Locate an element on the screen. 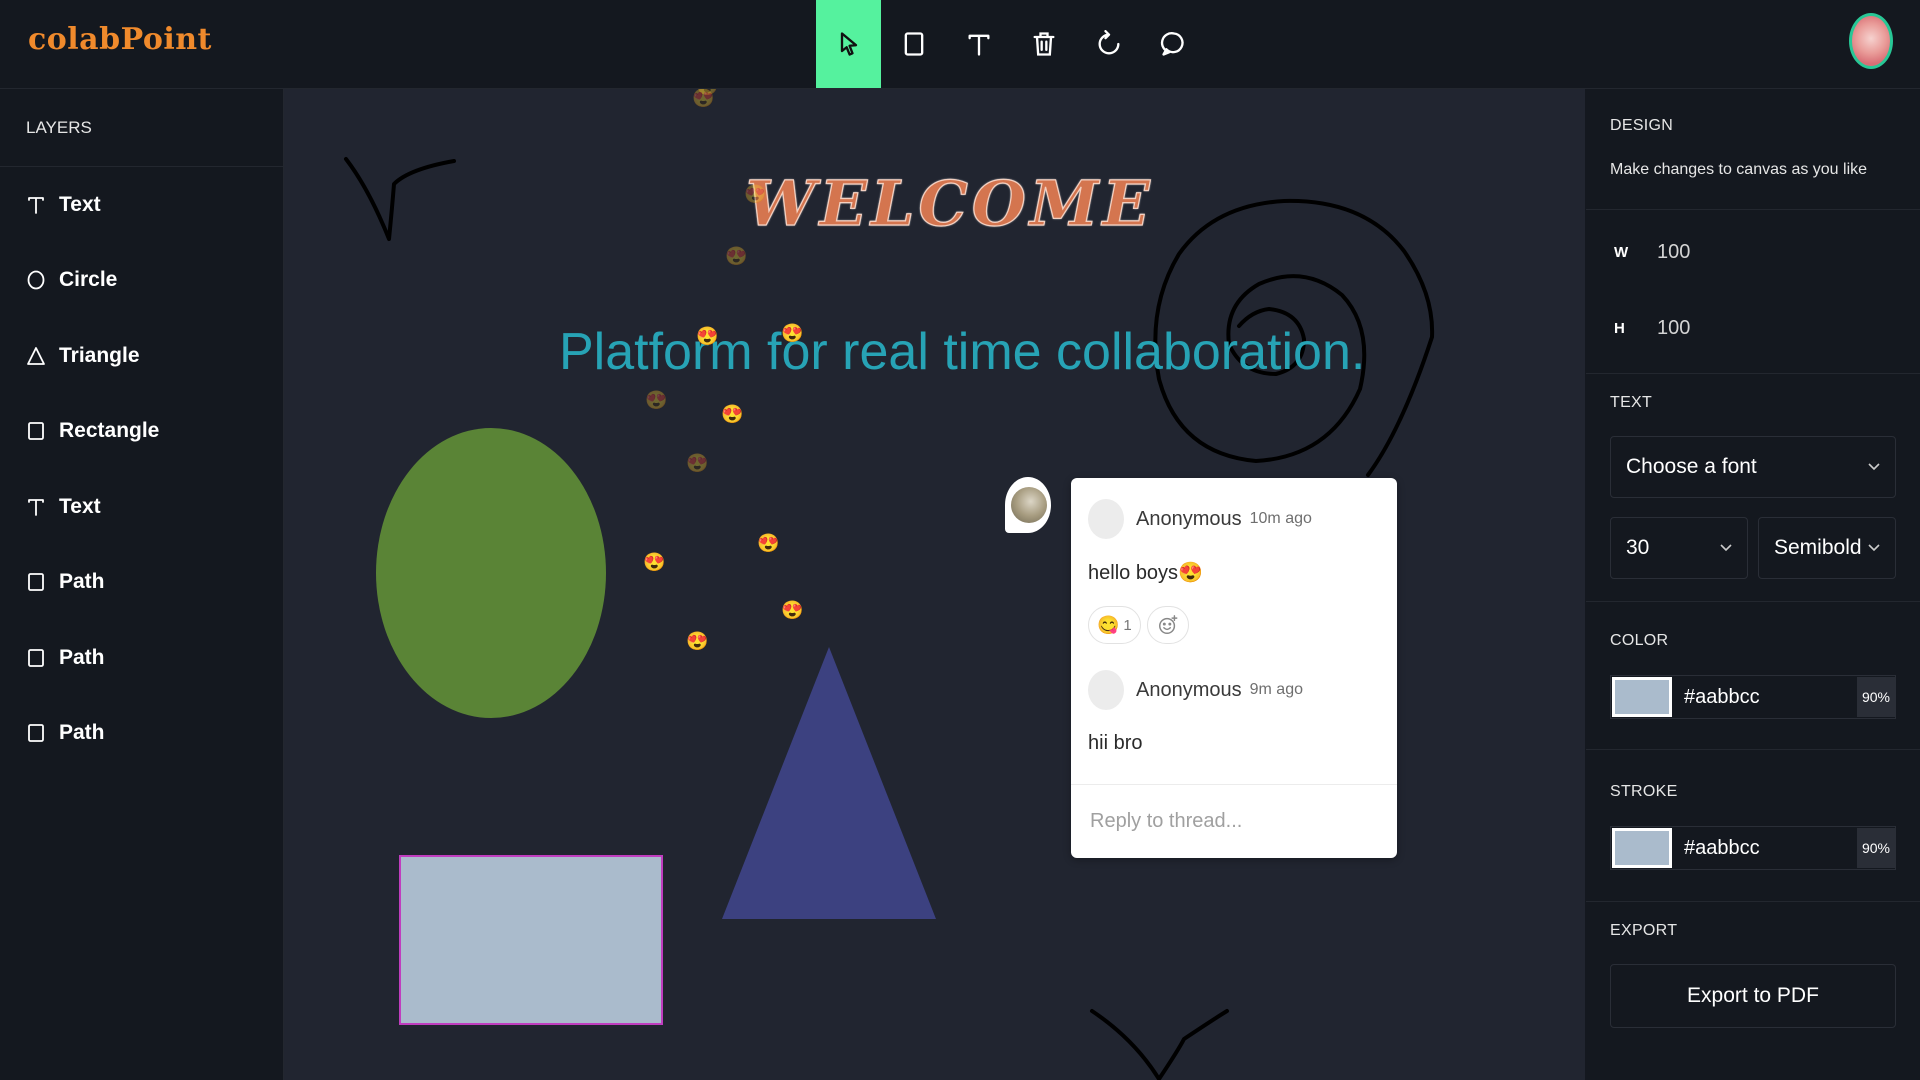 The width and height of the screenshot is (1920, 1080). comment-tool-button is located at coordinates (1173, 44).